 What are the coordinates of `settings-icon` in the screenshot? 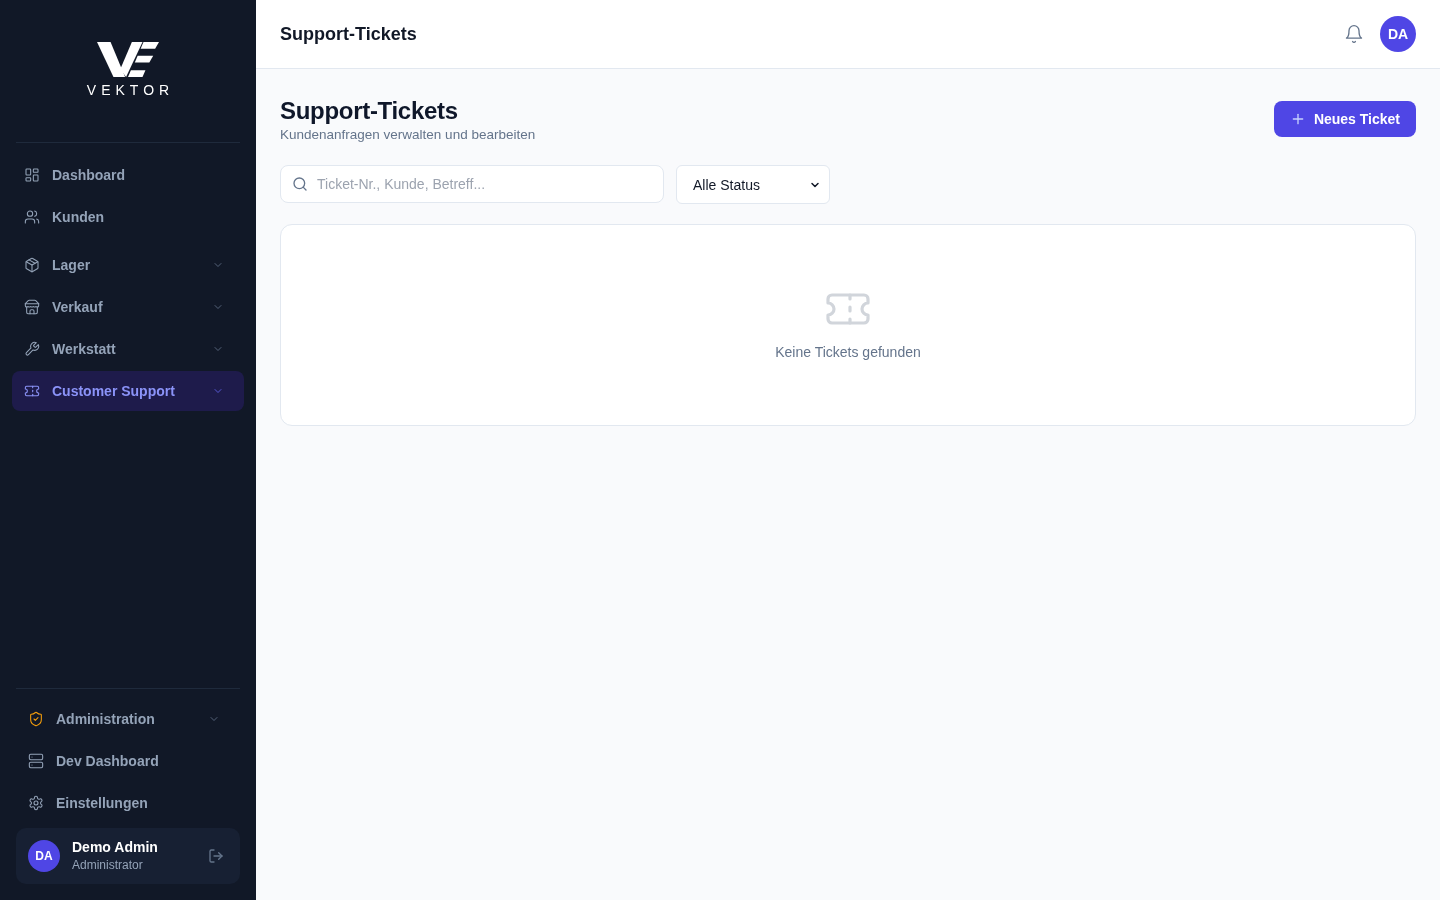 It's located at (36, 803).